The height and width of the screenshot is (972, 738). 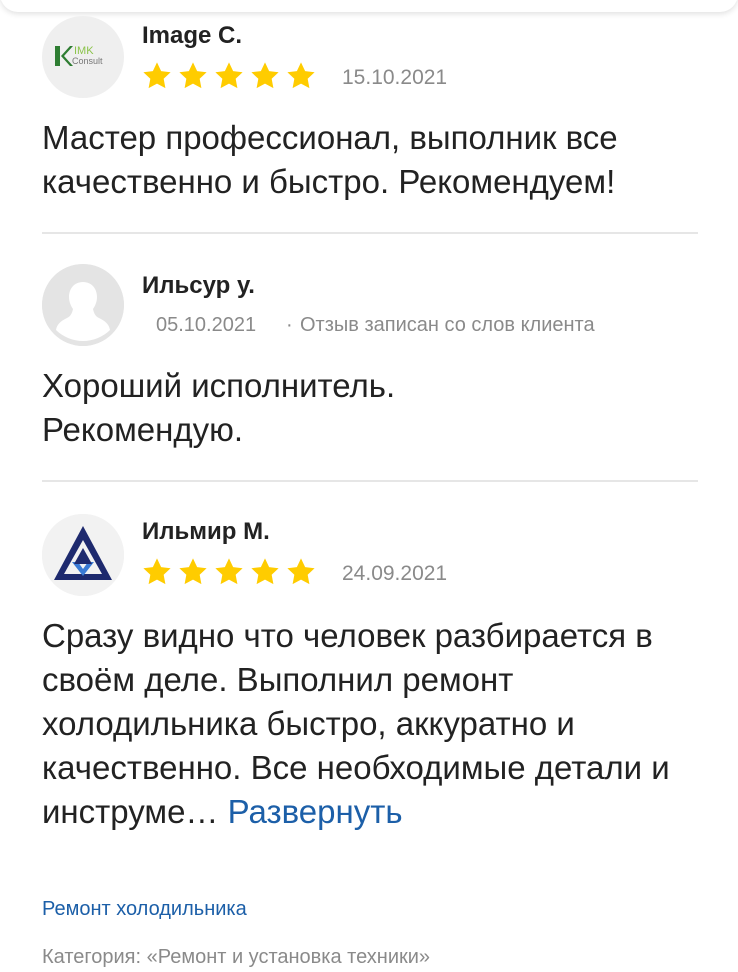 I want to click on default-user-avatar-icon, so click(x=83, y=305).